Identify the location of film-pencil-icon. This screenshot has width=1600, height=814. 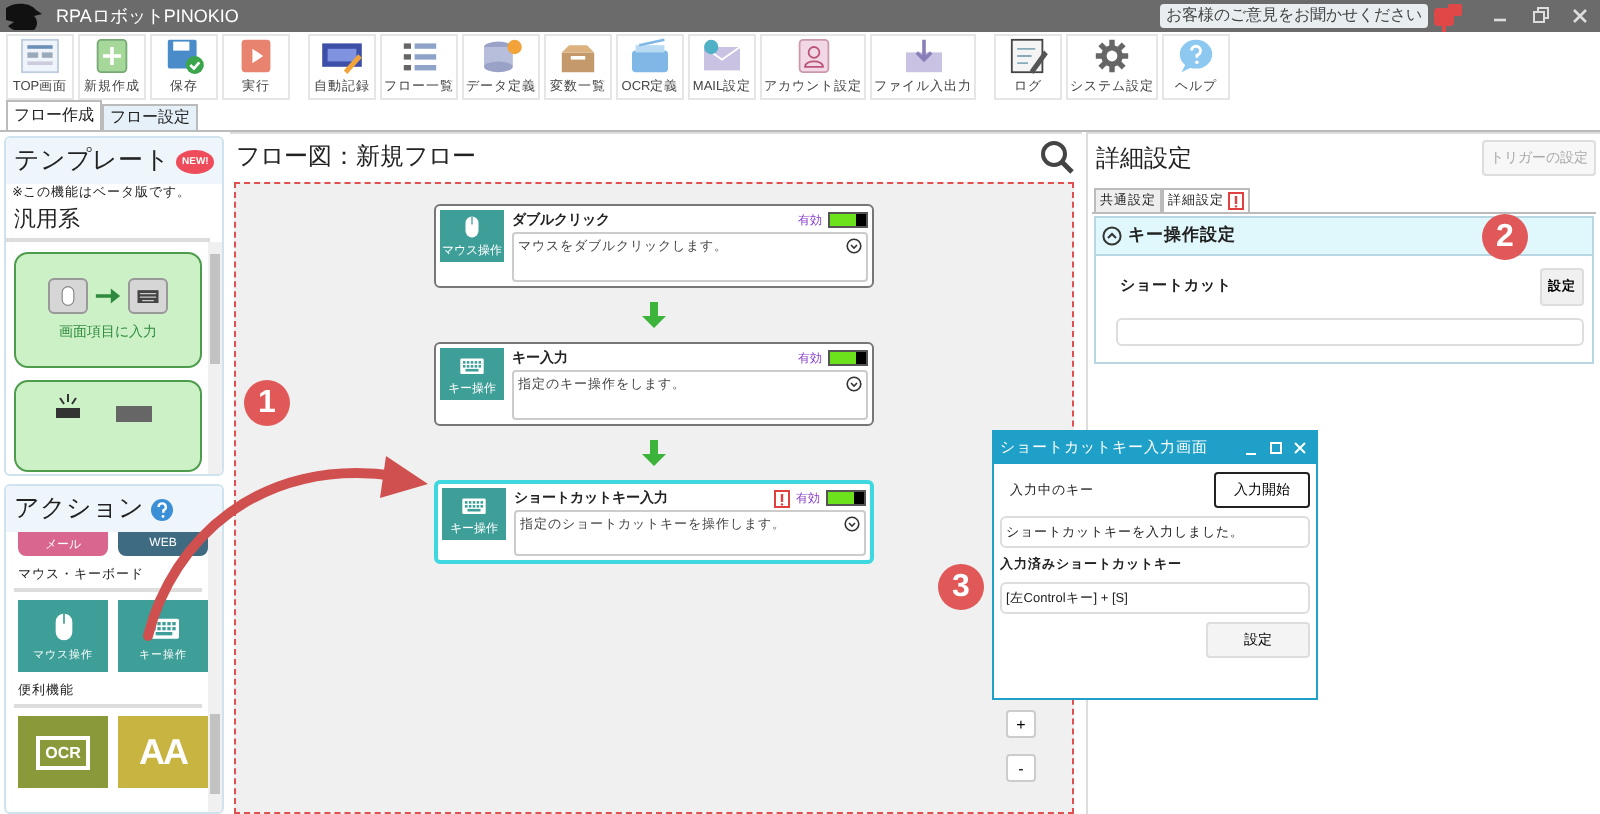
(342, 56).